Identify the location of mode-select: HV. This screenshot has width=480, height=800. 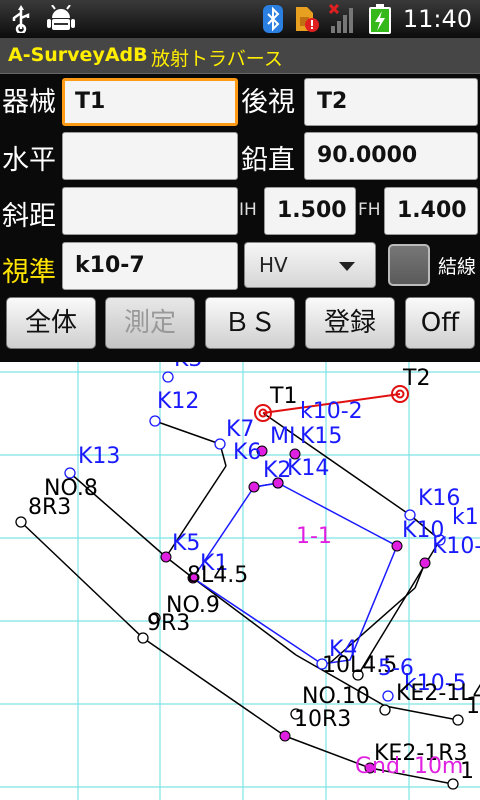
(310, 265).